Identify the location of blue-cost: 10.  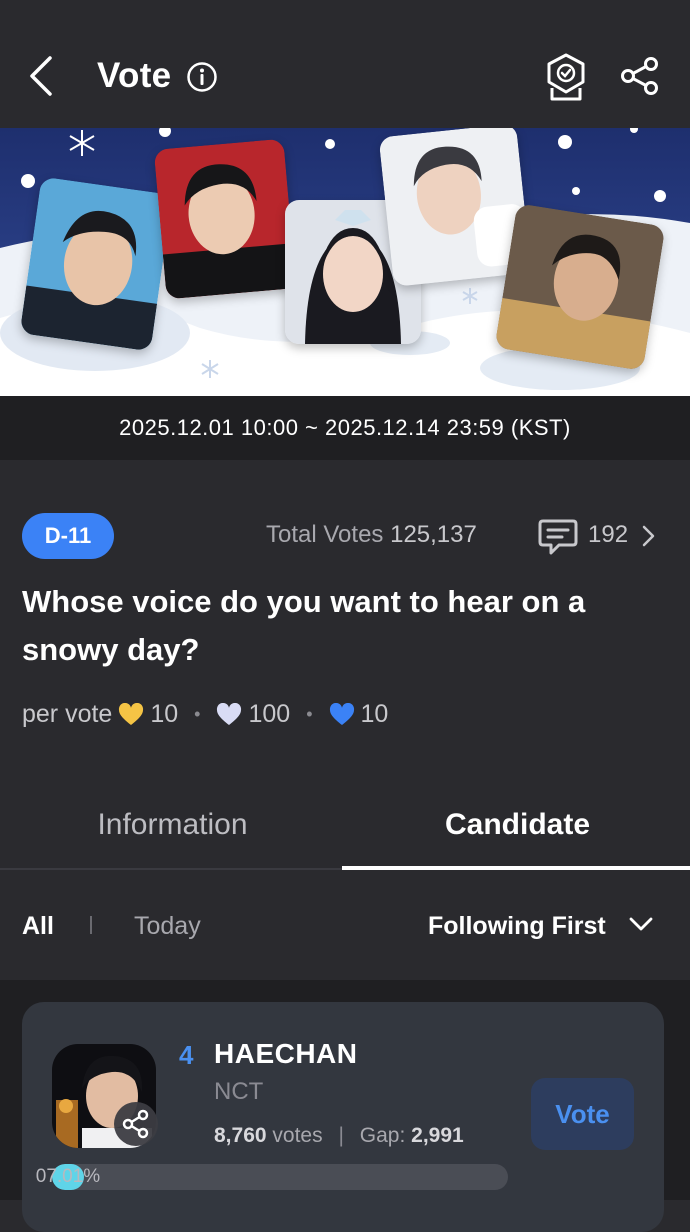
(374, 714).